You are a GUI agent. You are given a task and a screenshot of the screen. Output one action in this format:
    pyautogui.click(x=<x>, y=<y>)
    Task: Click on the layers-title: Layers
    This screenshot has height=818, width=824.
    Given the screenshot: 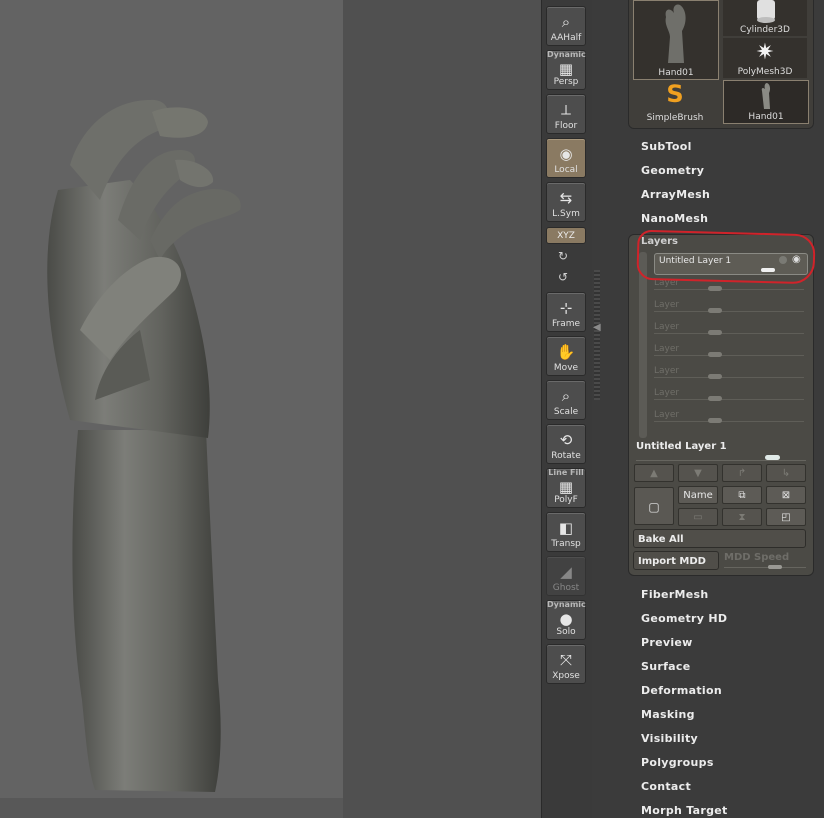 What is the action you would take?
    pyautogui.click(x=659, y=241)
    